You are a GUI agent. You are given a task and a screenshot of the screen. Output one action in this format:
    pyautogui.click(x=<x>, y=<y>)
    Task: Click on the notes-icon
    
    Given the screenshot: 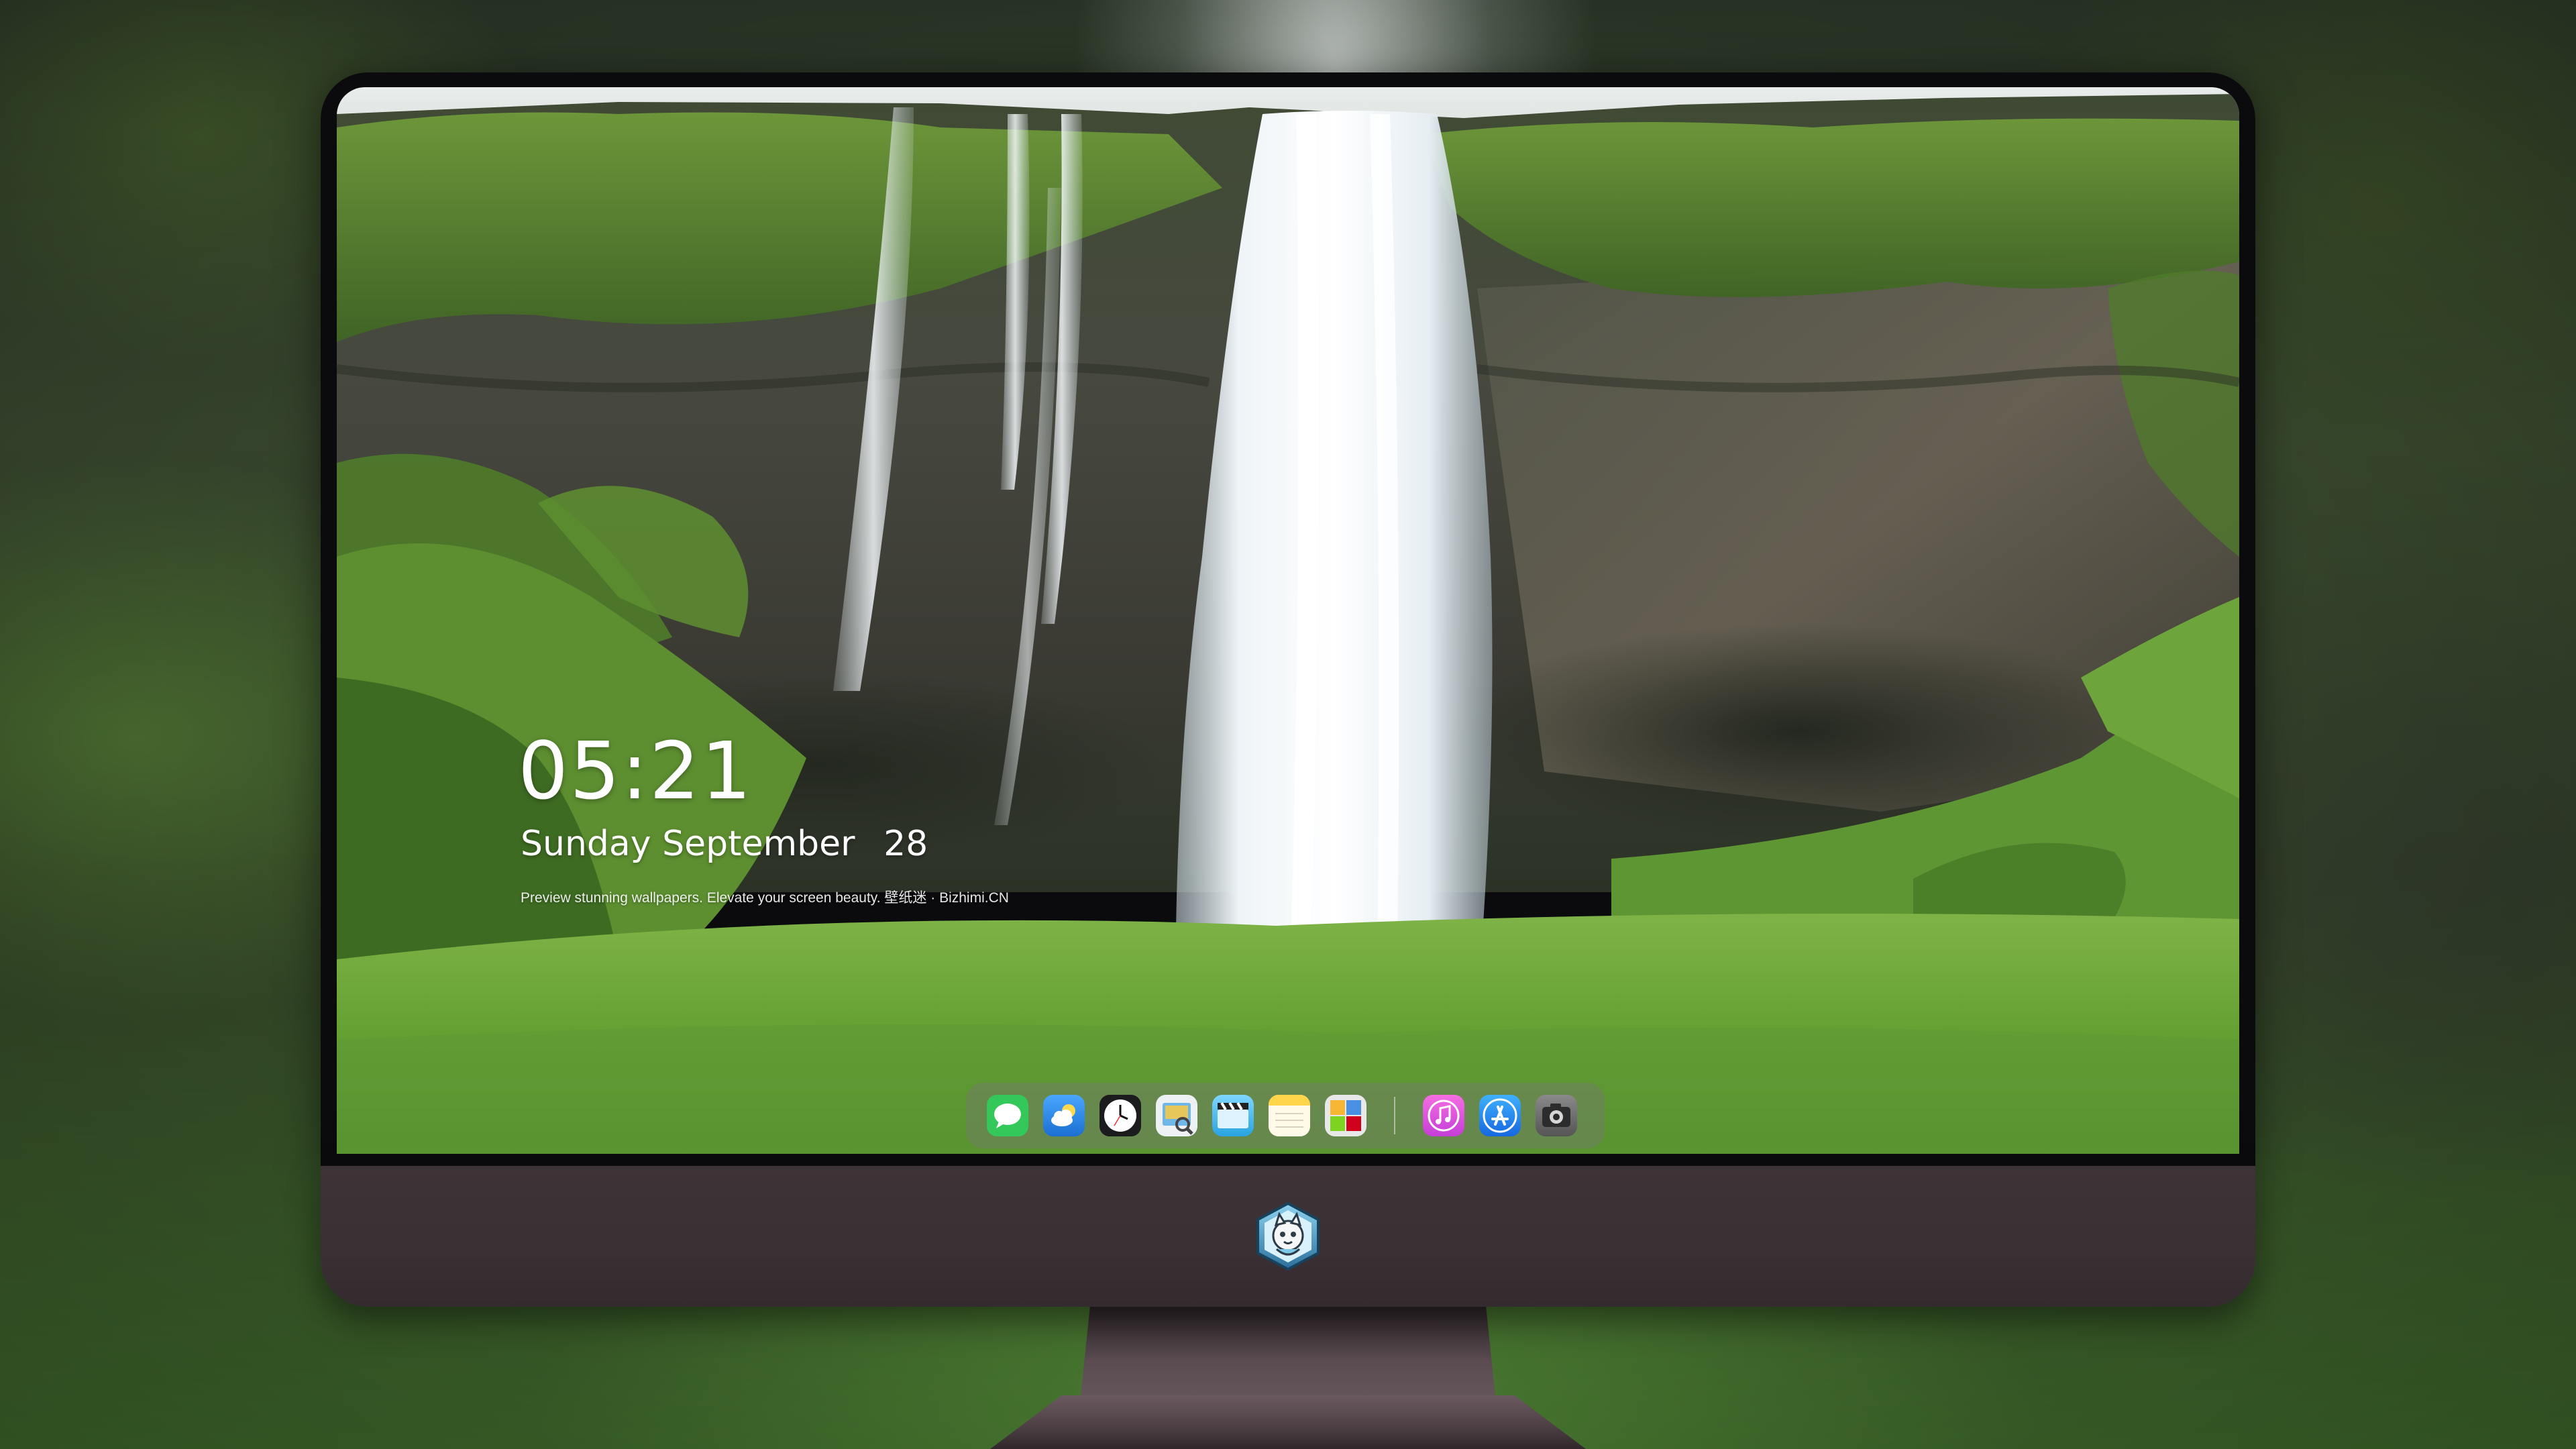 What is the action you would take?
    pyautogui.click(x=1289, y=1115)
    